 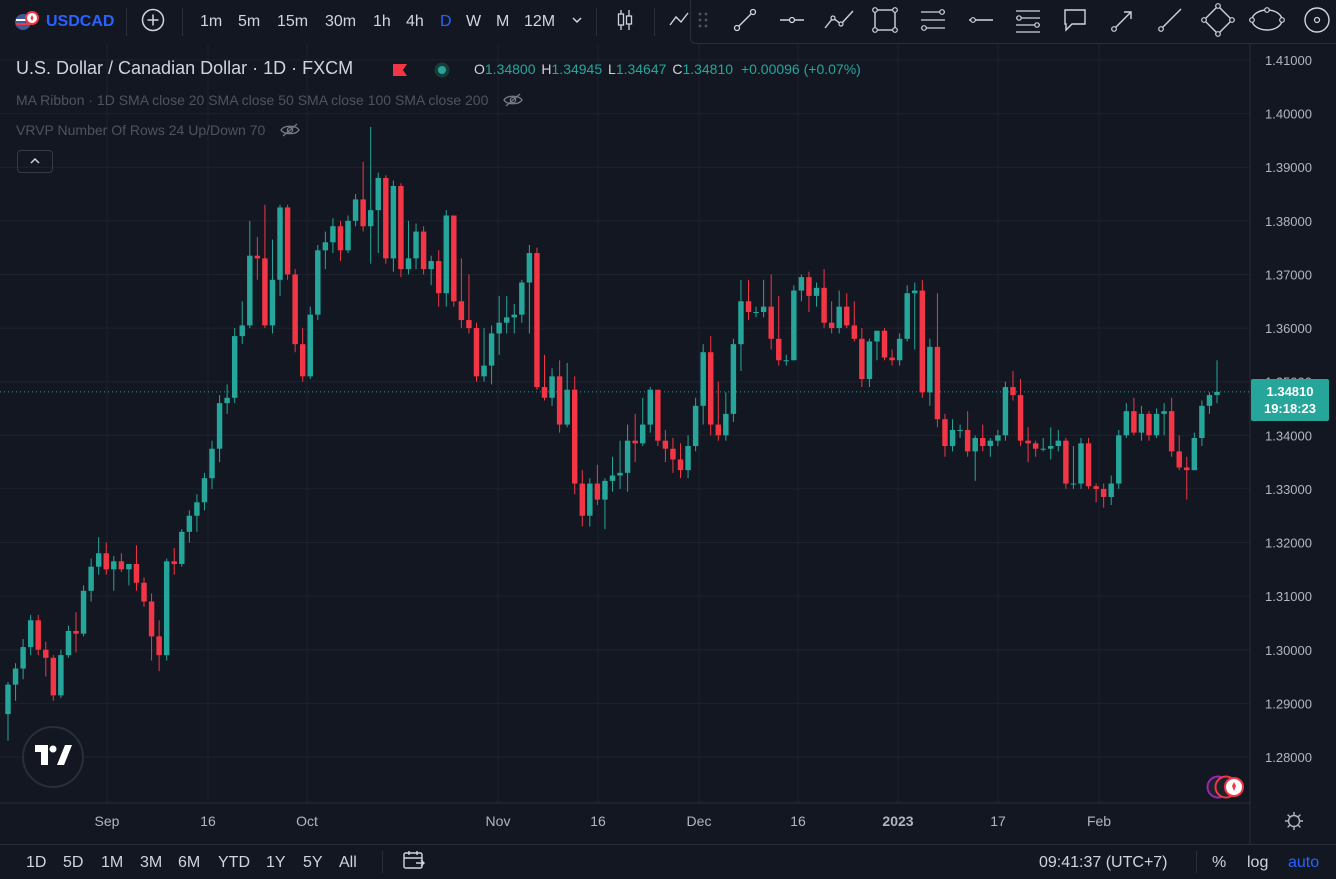 What do you see at coordinates (50, 100) in the screenshot?
I see `indicator-name: MA Ribbon` at bounding box center [50, 100].